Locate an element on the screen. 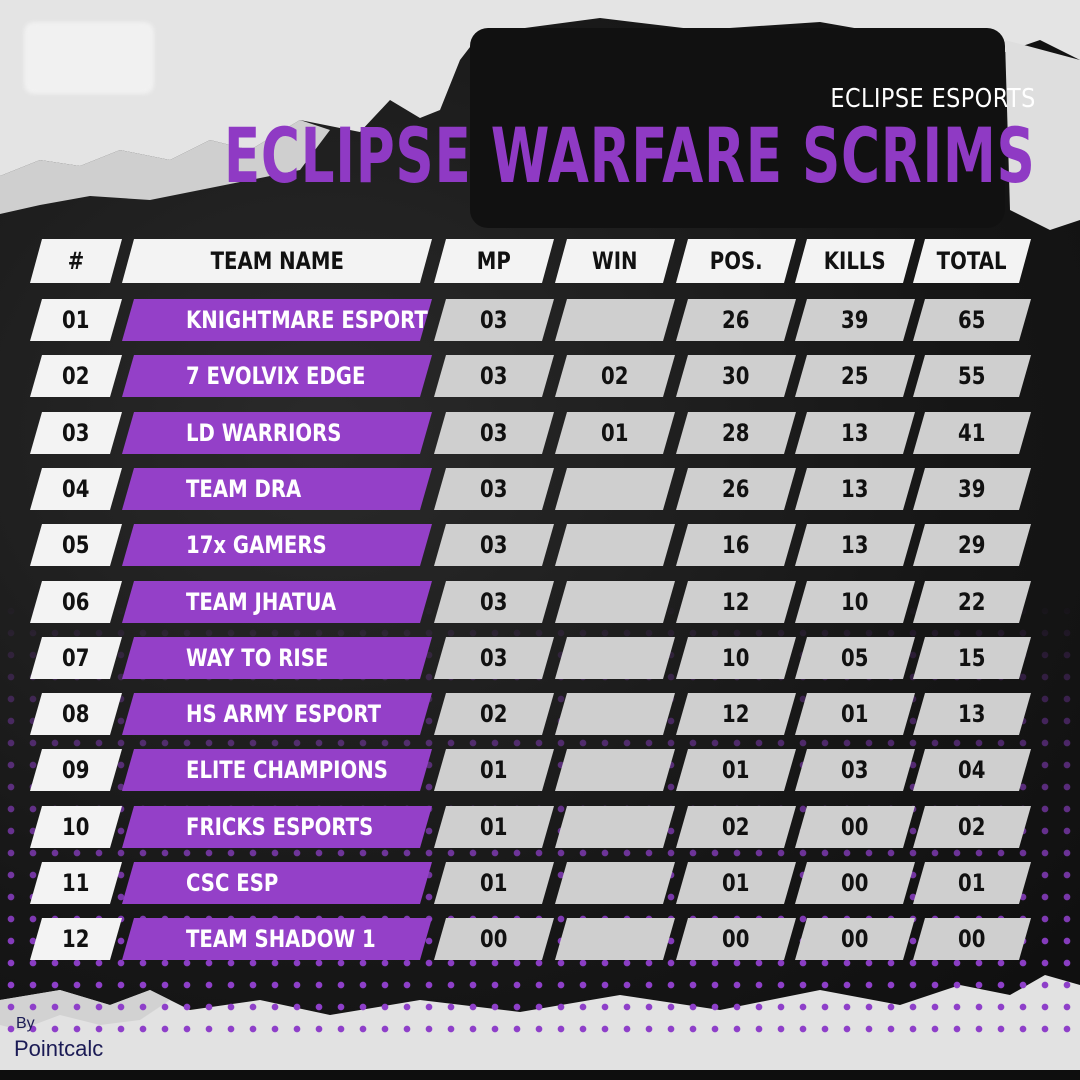 The image size is (1080, 1080). row-5-kills-cell: 13 is located at coordinates (855, 545).